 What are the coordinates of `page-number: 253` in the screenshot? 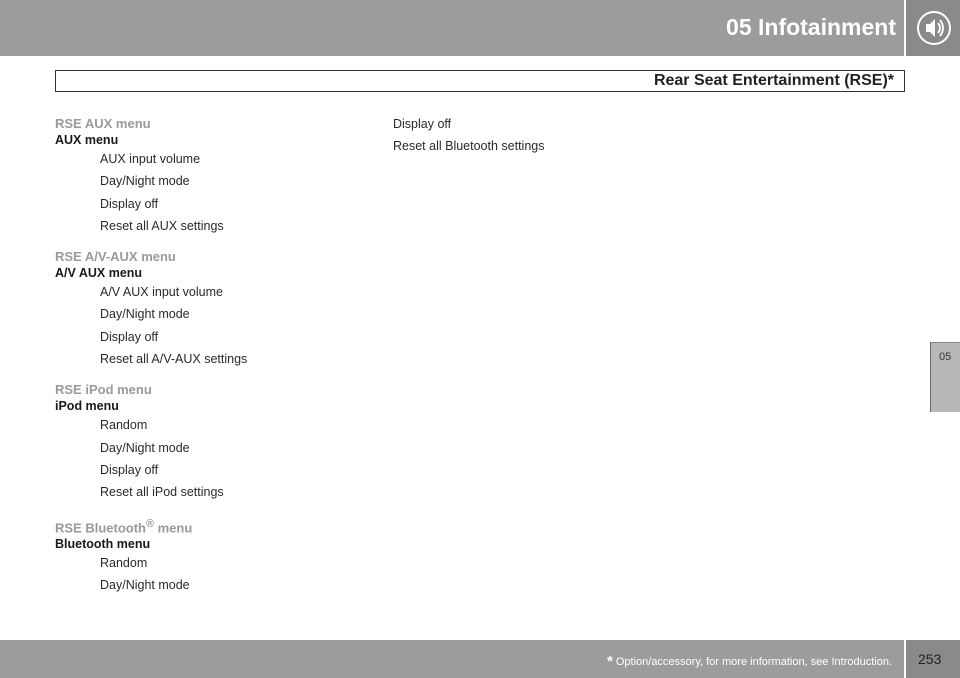 It's located at (930, 659).